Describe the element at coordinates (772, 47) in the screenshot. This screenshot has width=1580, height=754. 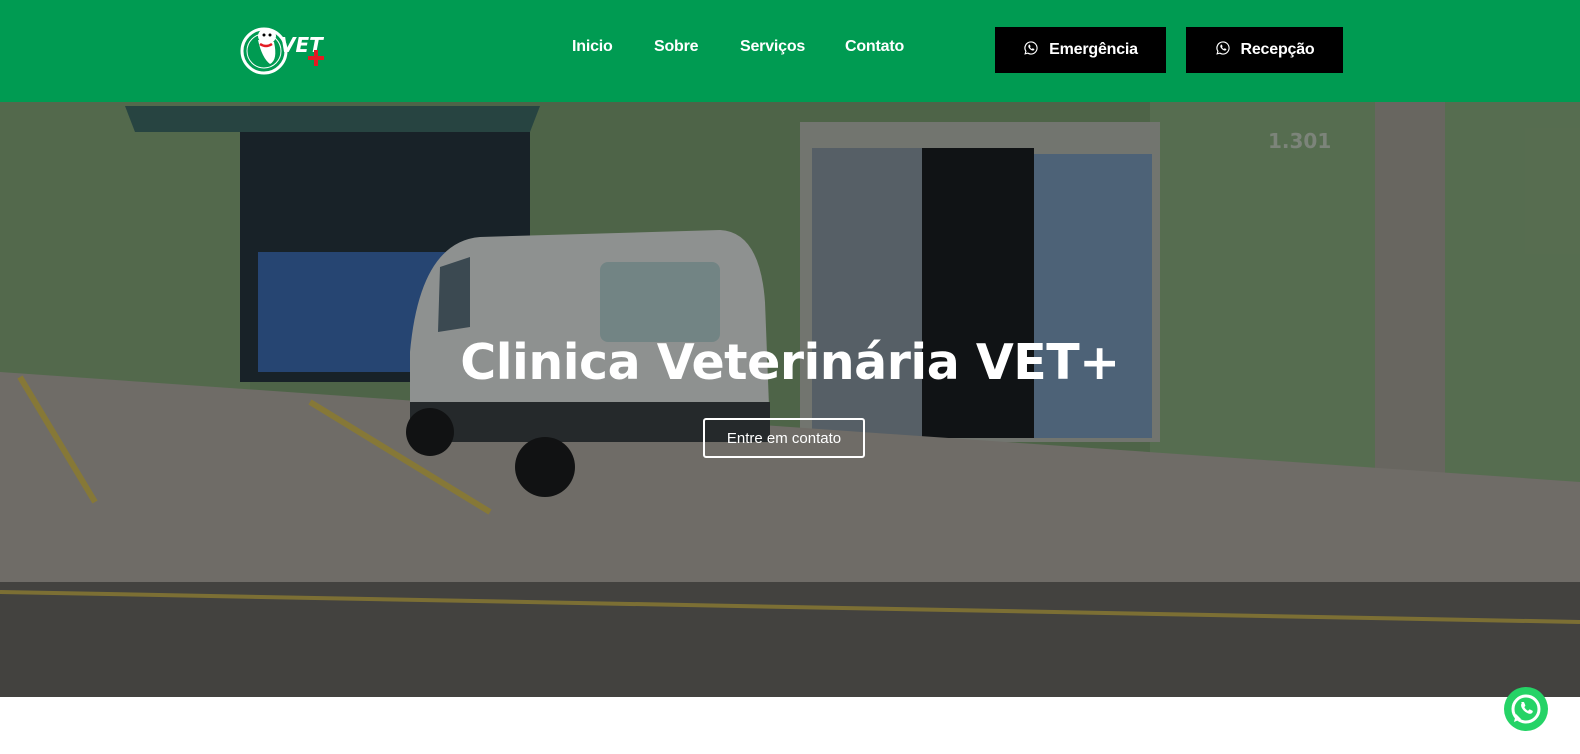
I see `nav-servicos: Serviços` at that location.